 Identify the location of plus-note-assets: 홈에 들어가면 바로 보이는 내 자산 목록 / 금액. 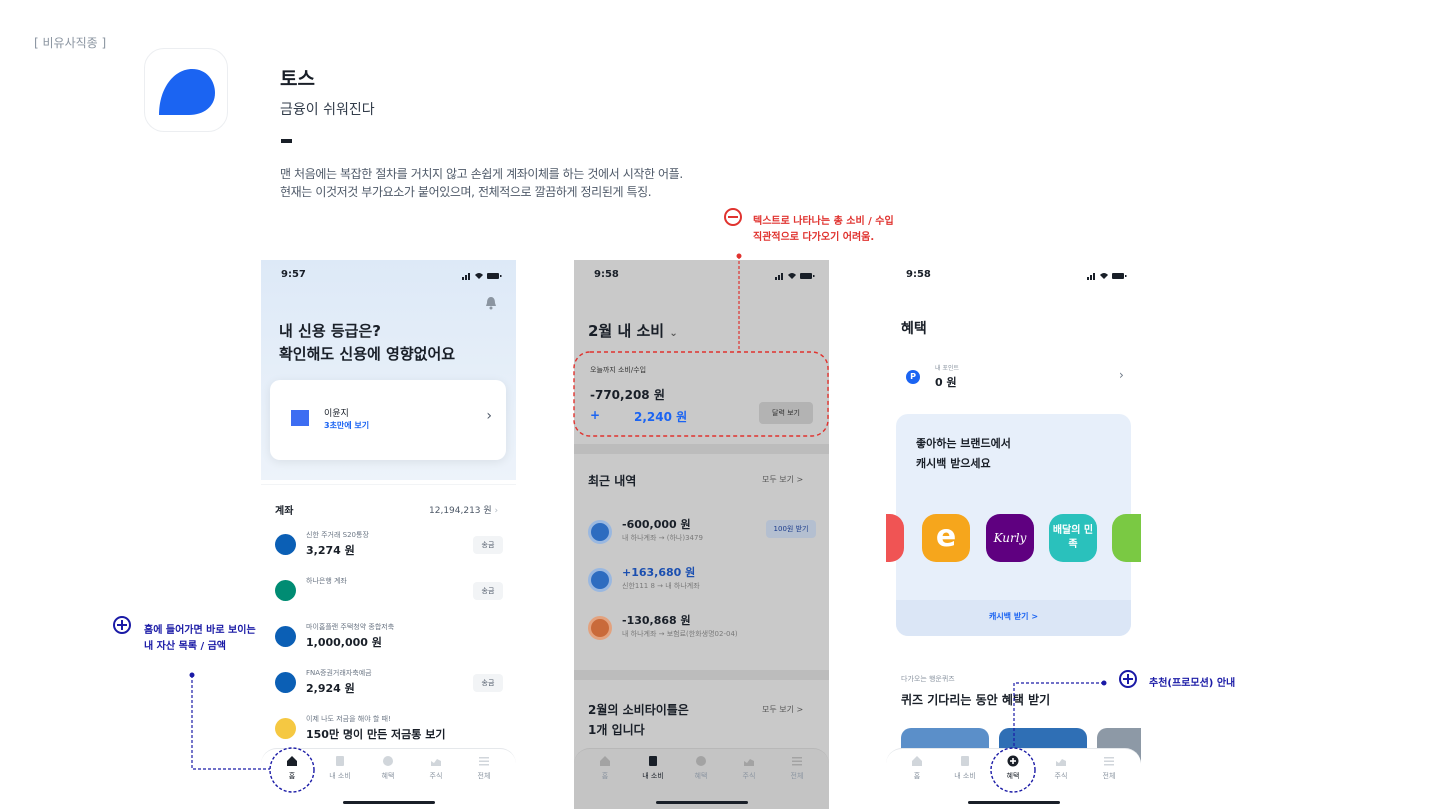
(200, 639).